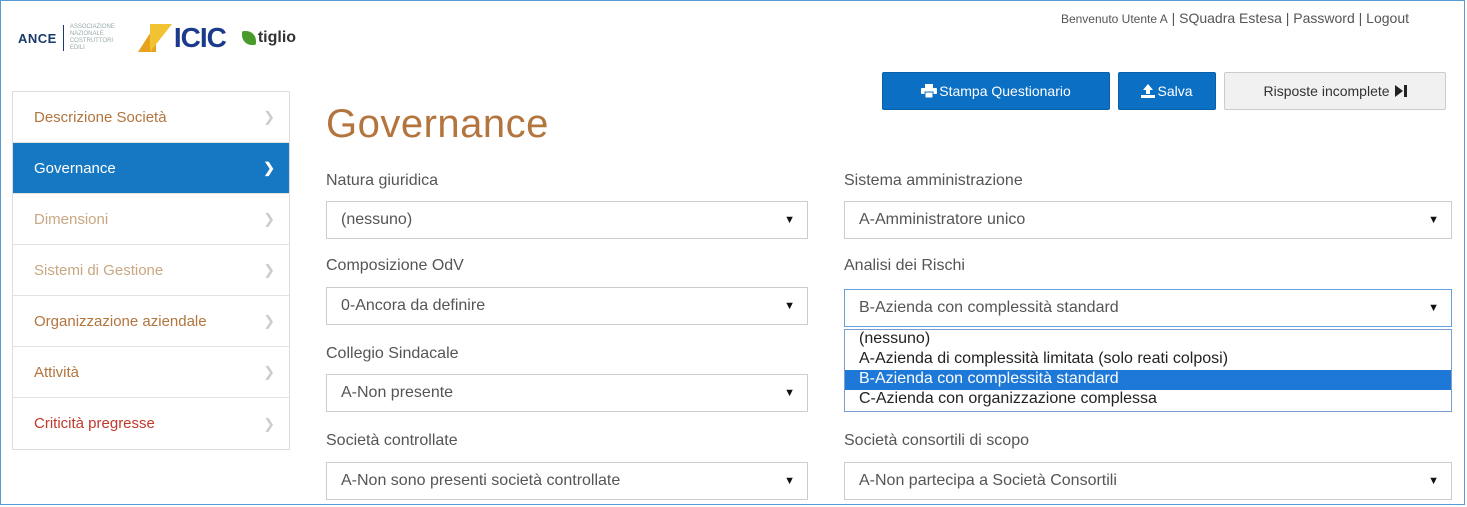 Image resolution: width=1467 pixels, height=507 pixels. What do you see at coordinates (151, 168) in the screenshot?
I see `sidebar-item-governance: Governance ❯` at bounding box center [151, 168].